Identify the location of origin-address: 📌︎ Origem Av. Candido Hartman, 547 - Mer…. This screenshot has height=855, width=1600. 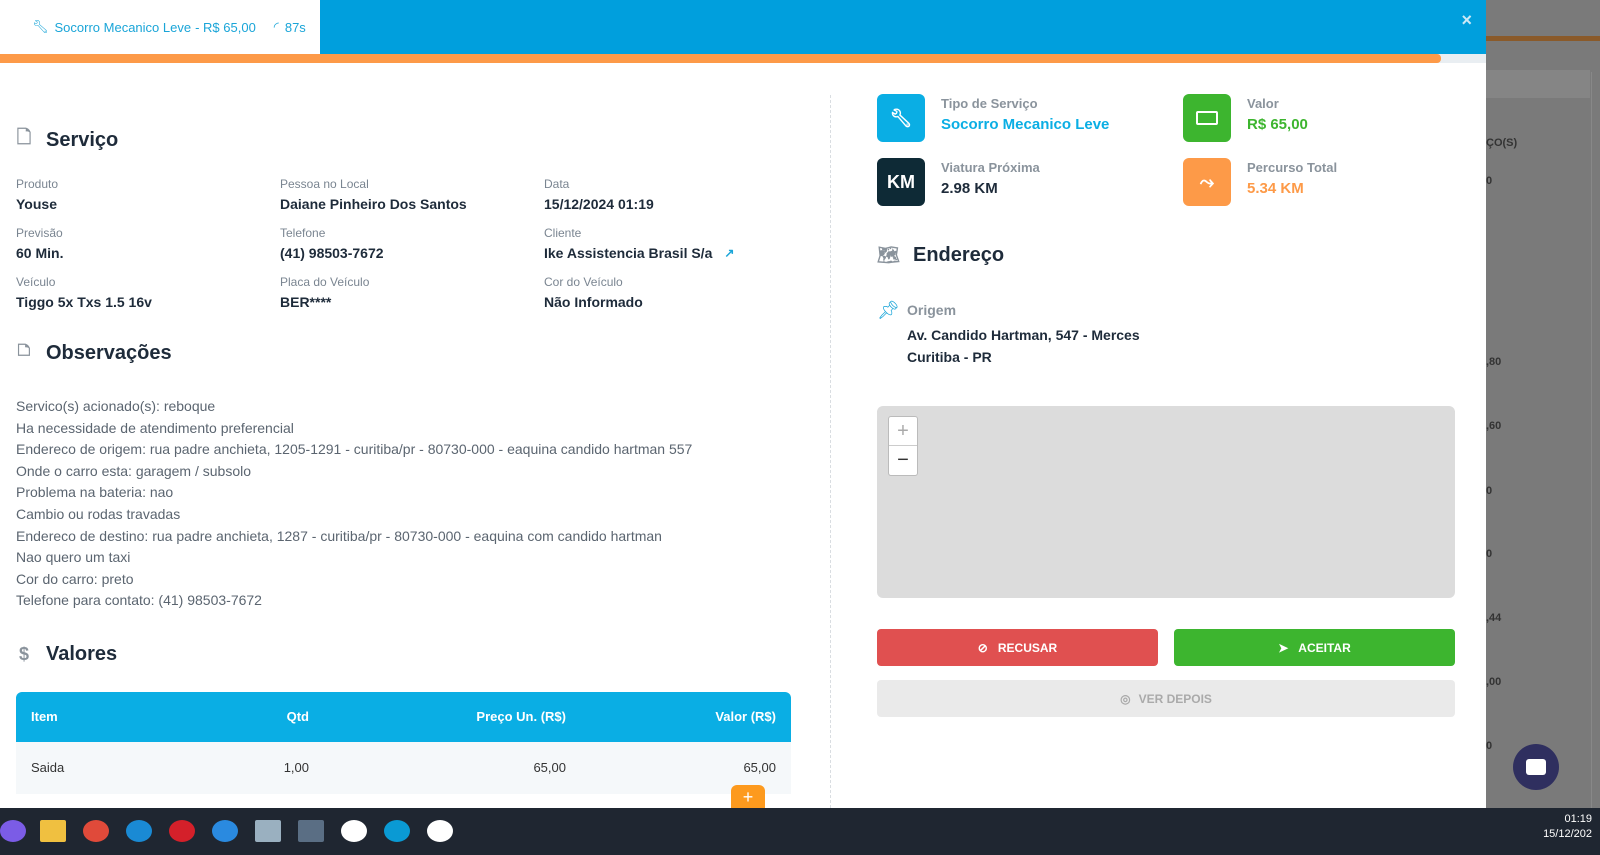
(1166, 334).